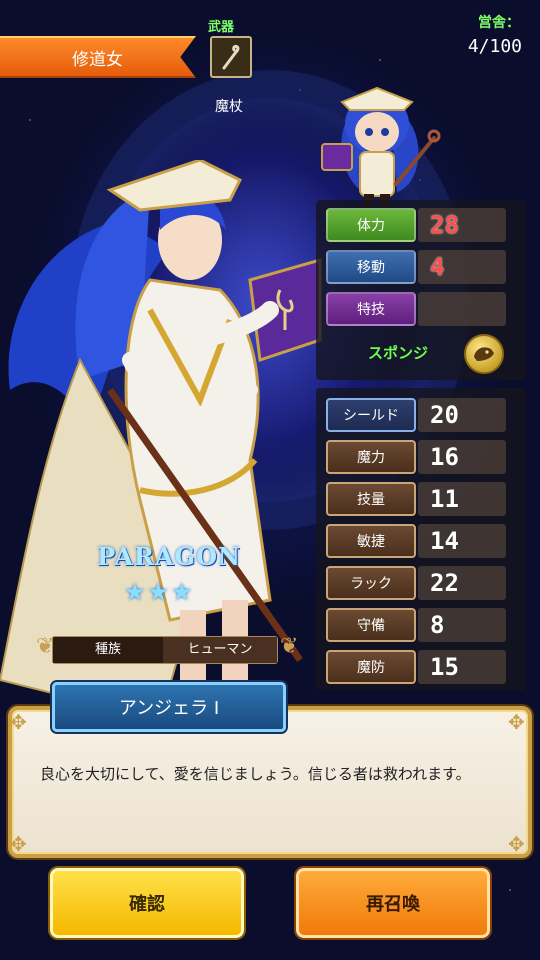 The image size is (540, 960). I want to click on character-name: アンジェラ Ⅰ, so click(169, 708).